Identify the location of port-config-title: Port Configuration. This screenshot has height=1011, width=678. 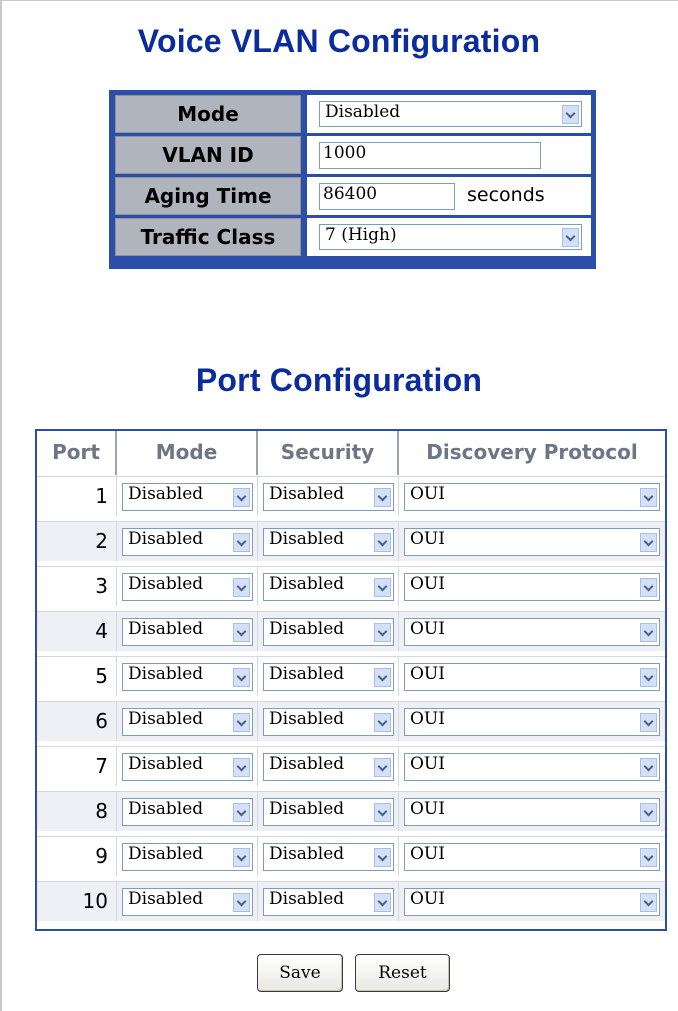
(339, 380).